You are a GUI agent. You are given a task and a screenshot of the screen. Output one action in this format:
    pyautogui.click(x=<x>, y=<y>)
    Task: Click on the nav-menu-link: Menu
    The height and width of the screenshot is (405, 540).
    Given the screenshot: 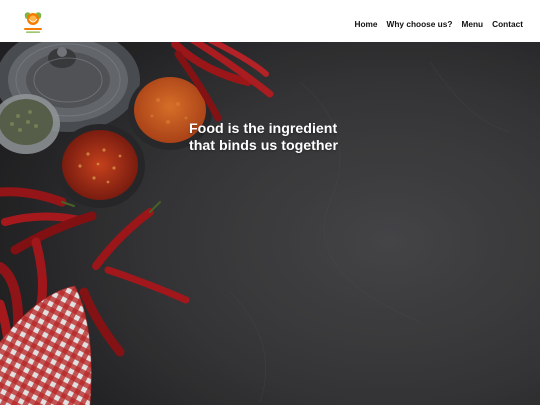 What is the action you would take?
    pyautogui.click(x=472, y=24)
    